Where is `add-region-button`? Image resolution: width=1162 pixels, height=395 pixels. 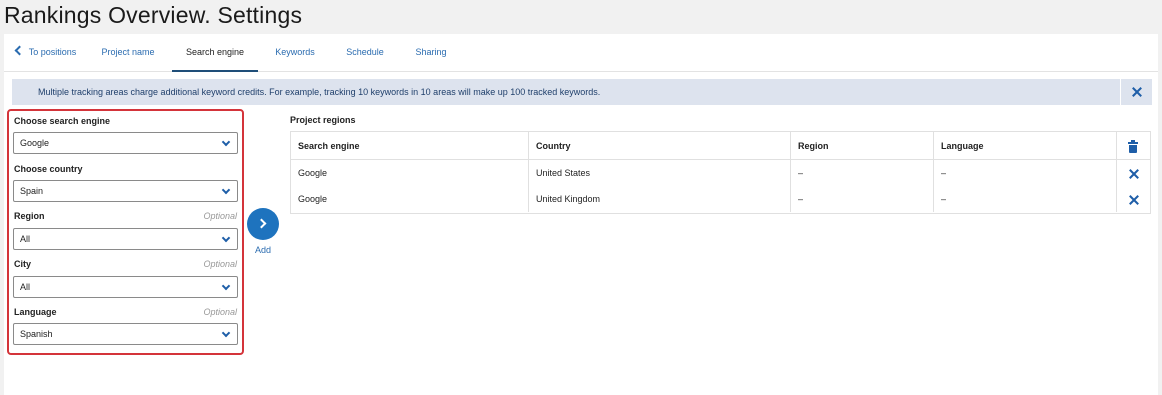 add-region-button is located at coordinates (263, 224).